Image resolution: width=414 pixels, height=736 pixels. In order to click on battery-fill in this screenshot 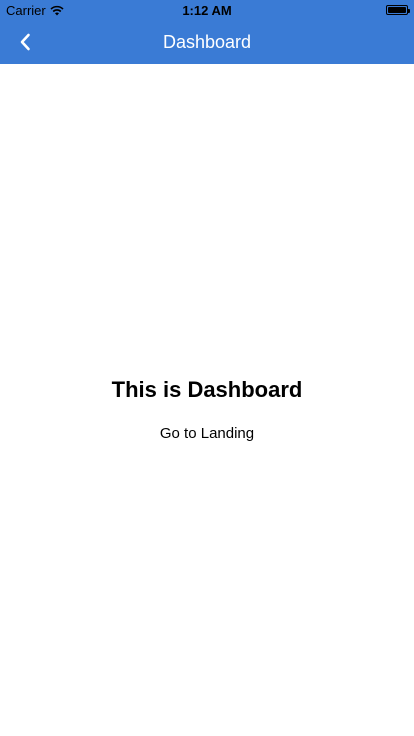, I will do `click(397, 10)`.